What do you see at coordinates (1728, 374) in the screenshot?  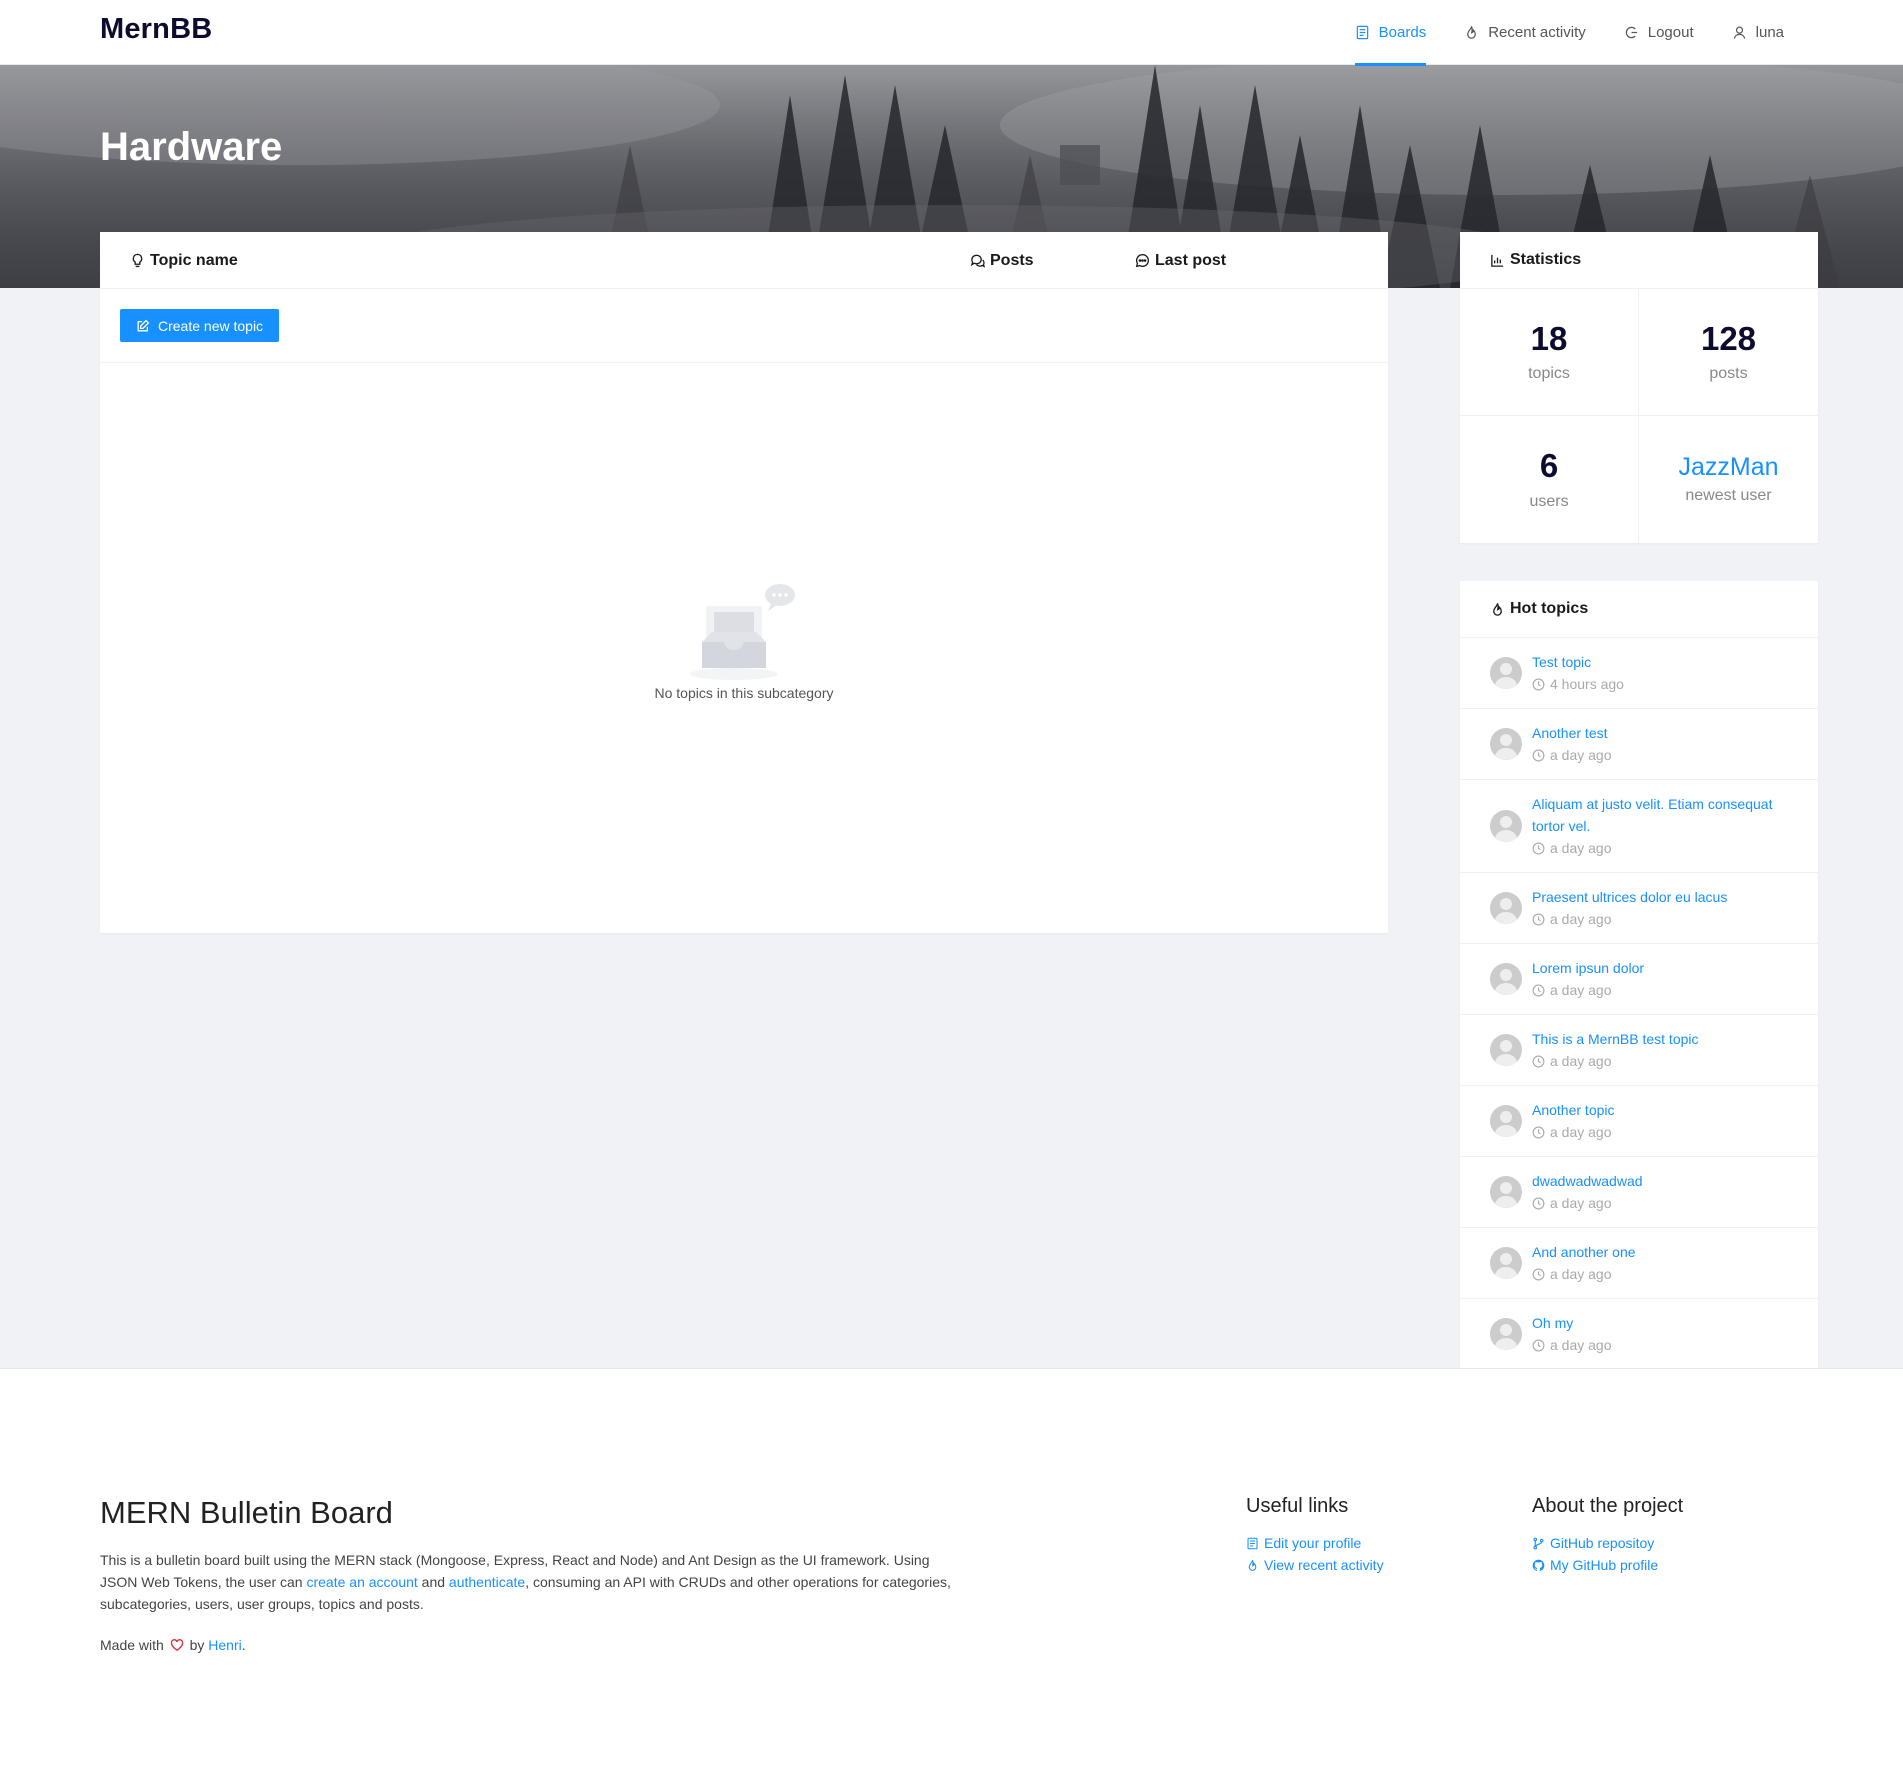 I see `stat-posts-label: posts` at bounding box center [1728, 374].